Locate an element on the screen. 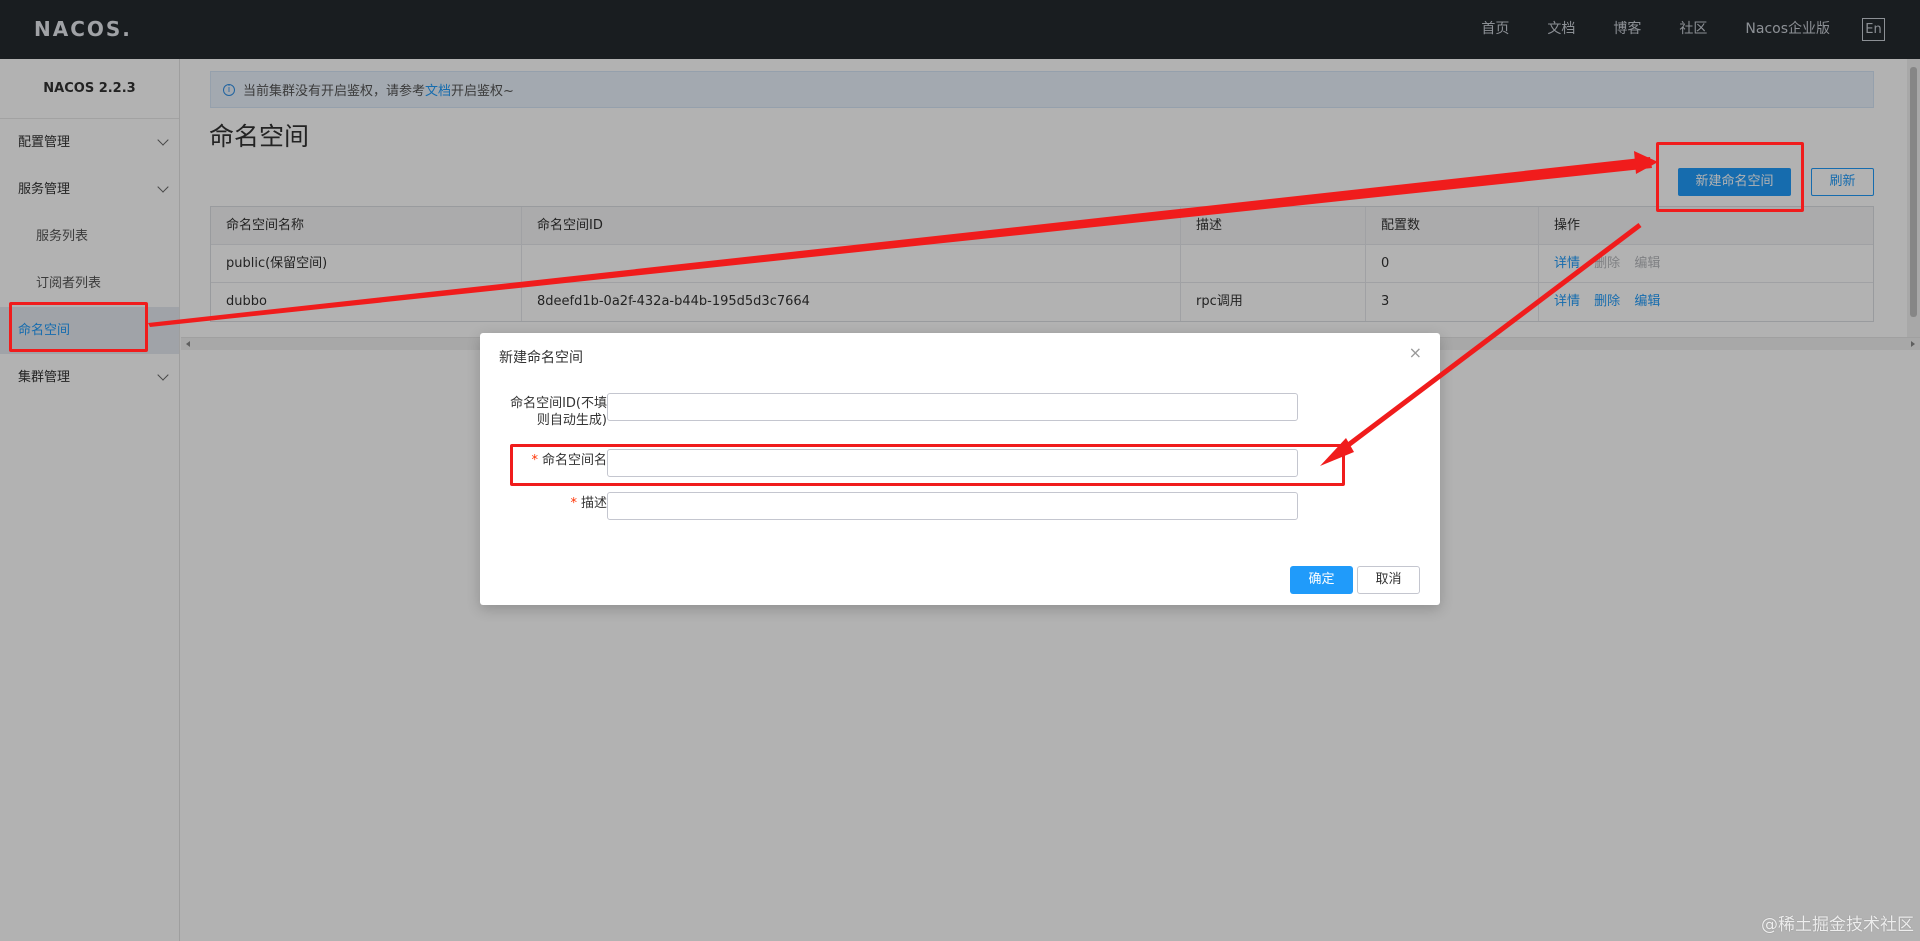 This screenshot has height=941, width=1920. close-icon: × is located at coordinates (1415, 352).